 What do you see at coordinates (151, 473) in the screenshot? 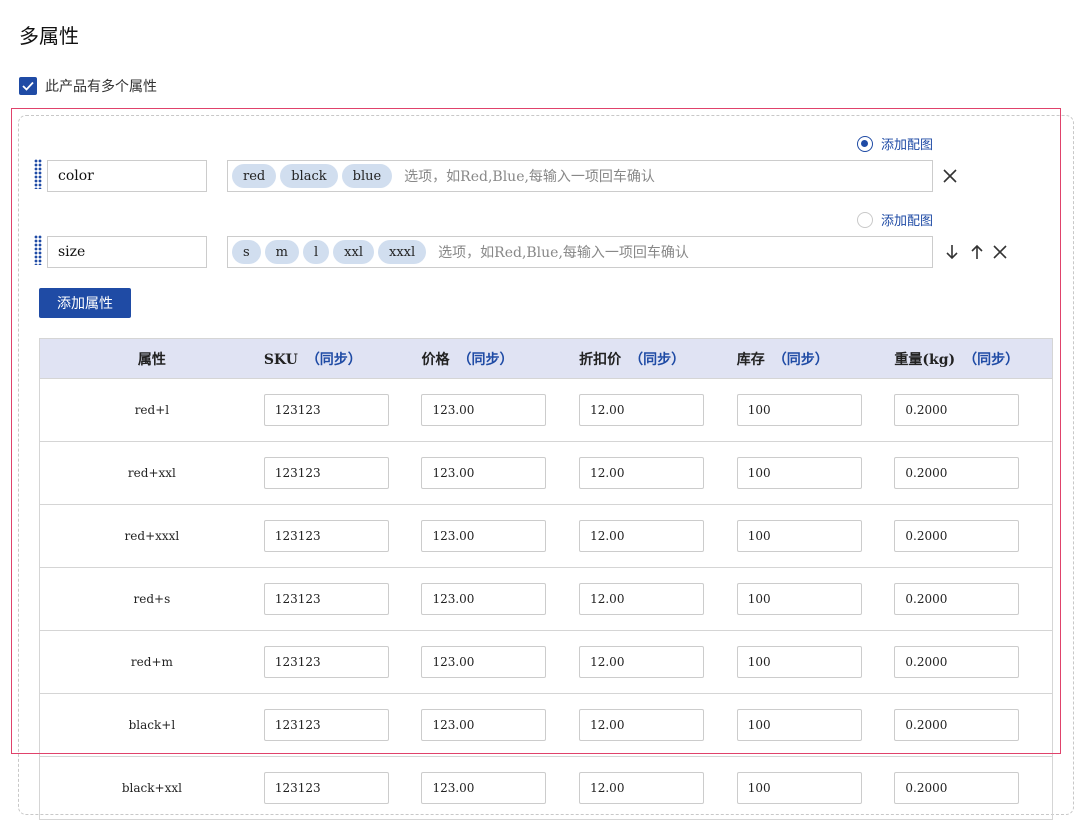
I see `row-attribute-label: red+xxl` at bounding box center [151, 473].